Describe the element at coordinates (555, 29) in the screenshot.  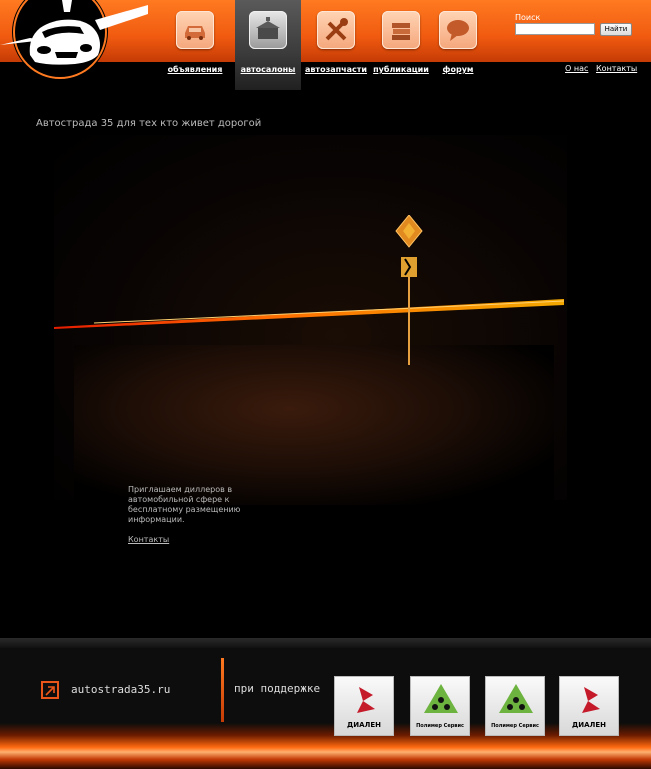
I see `search-input` at that location.